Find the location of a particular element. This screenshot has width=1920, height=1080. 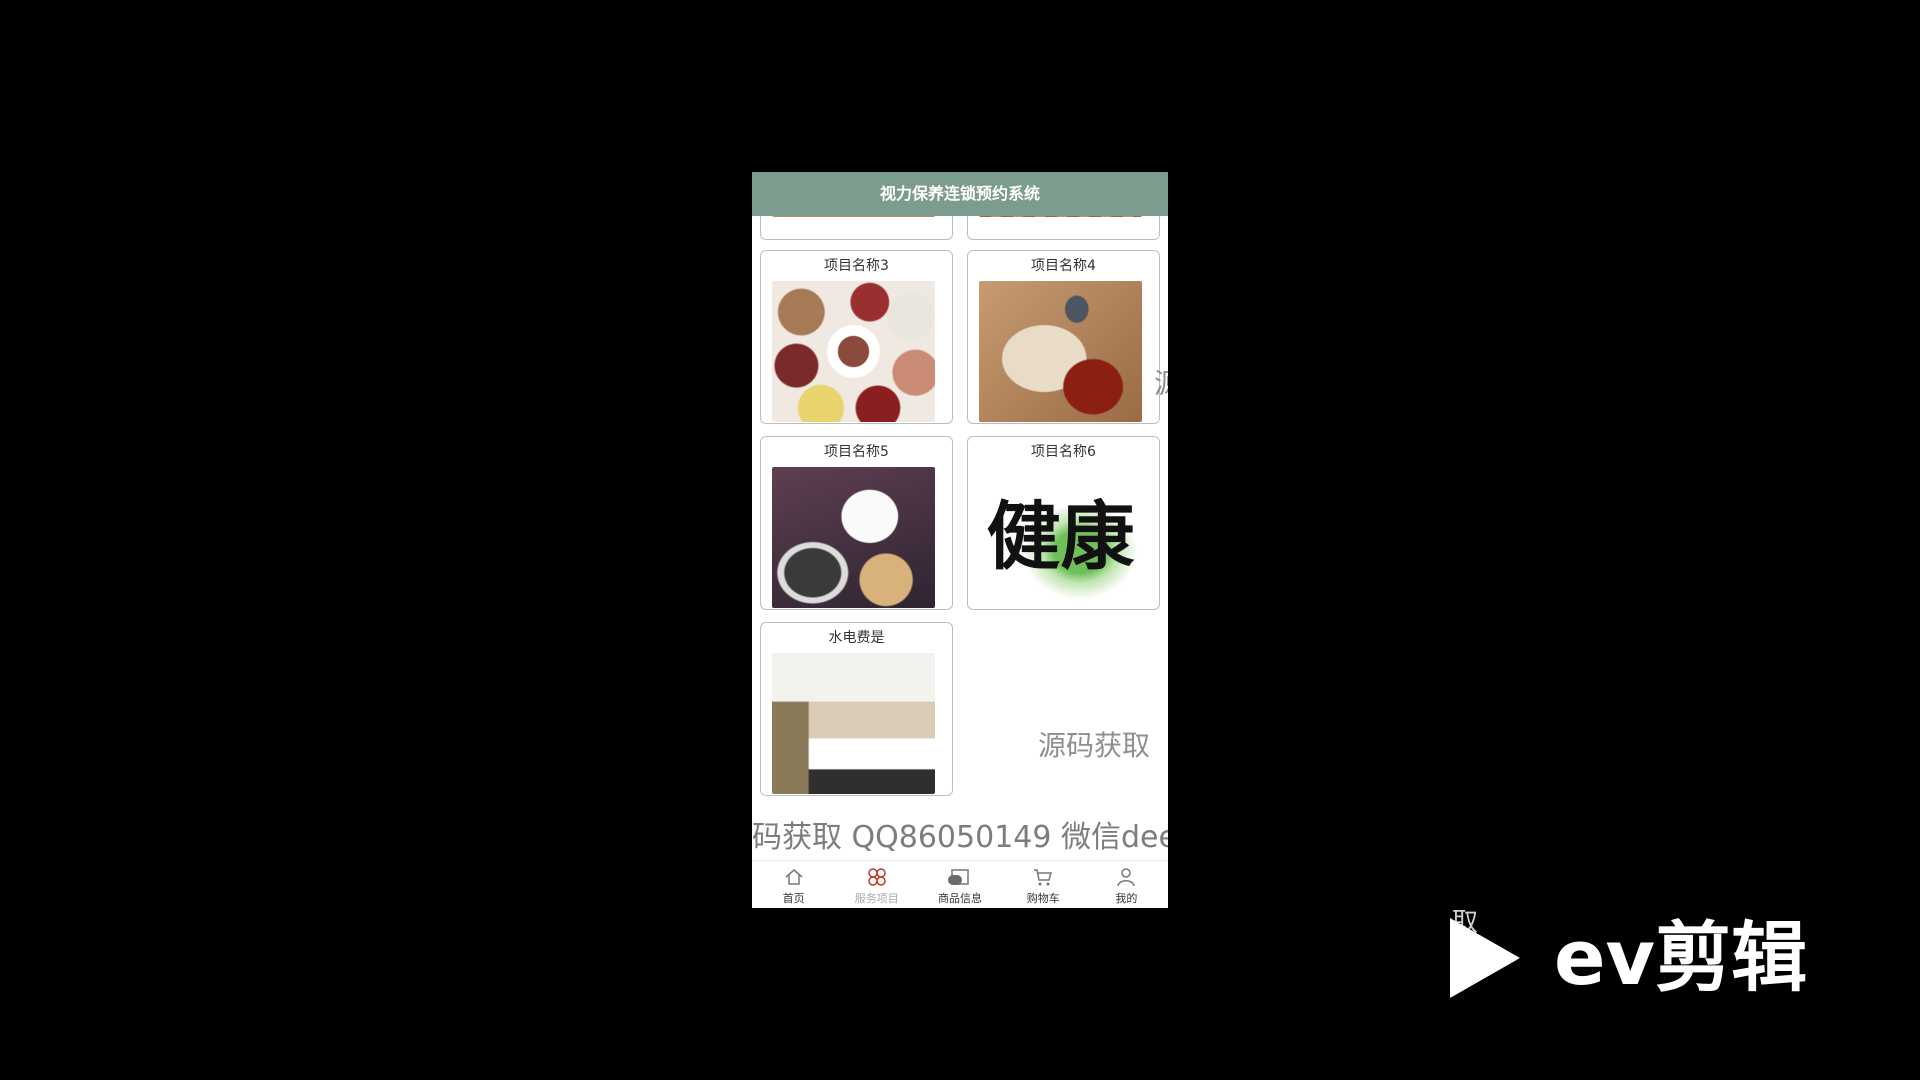

image-calligraphy: 健康 is located at coordinates (1060, 537).